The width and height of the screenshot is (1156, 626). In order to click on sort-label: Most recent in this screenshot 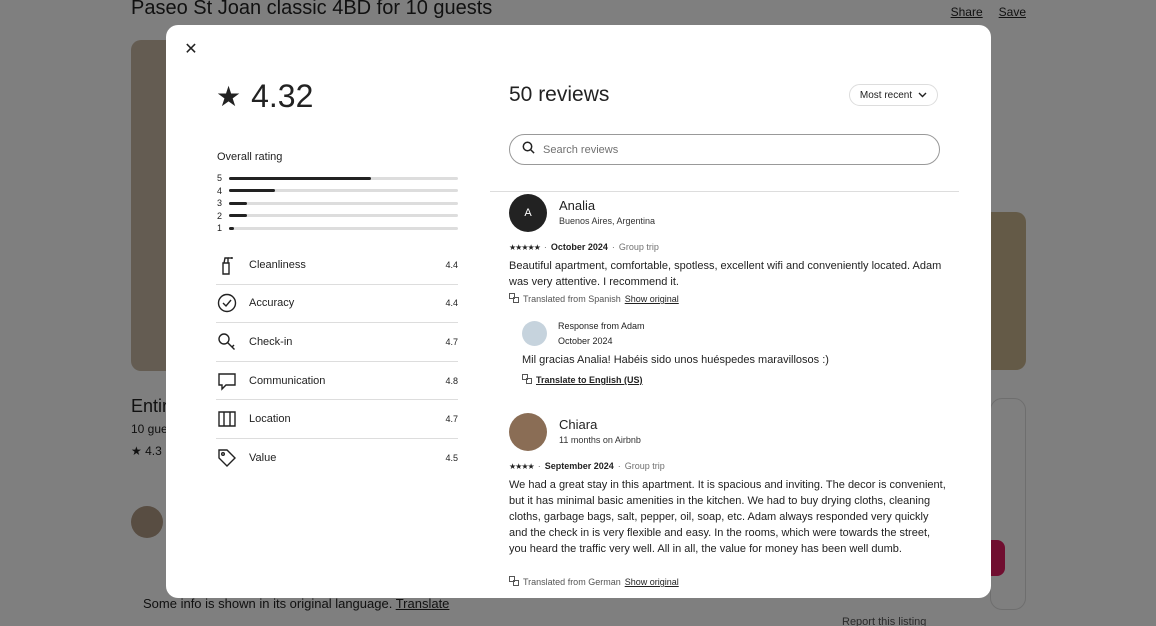, I will do `click(886, 95)`.